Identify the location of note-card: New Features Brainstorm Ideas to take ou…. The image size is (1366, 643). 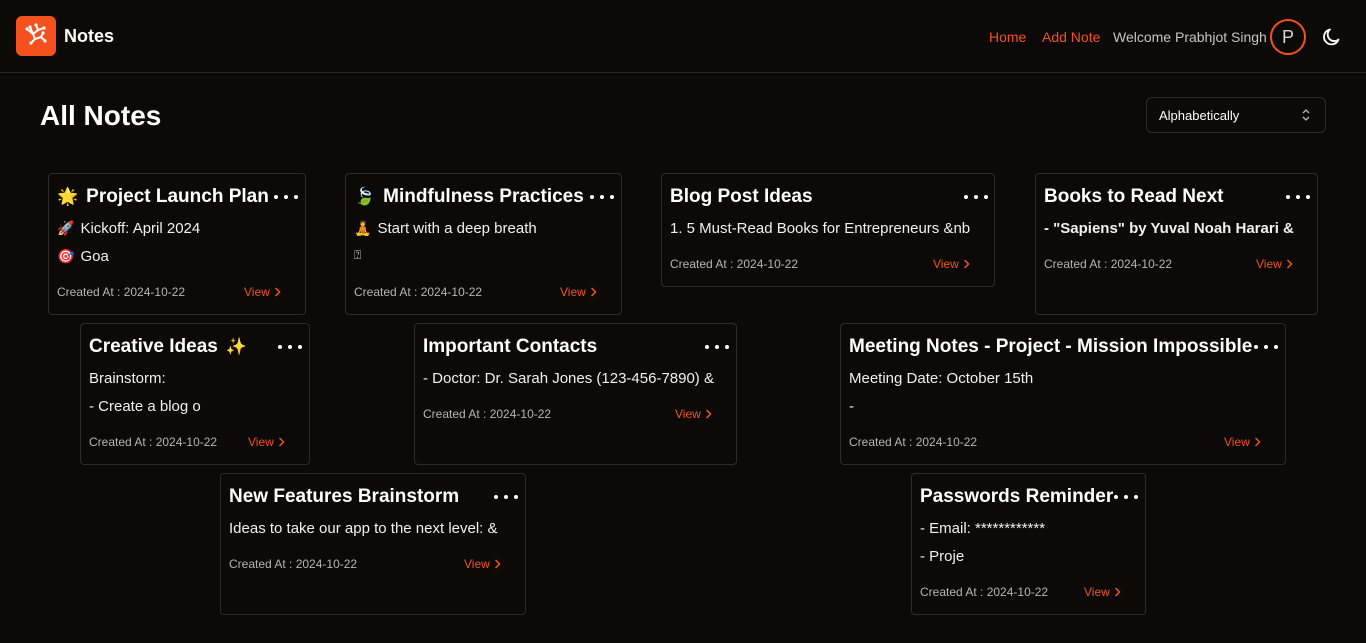
(373, 544).